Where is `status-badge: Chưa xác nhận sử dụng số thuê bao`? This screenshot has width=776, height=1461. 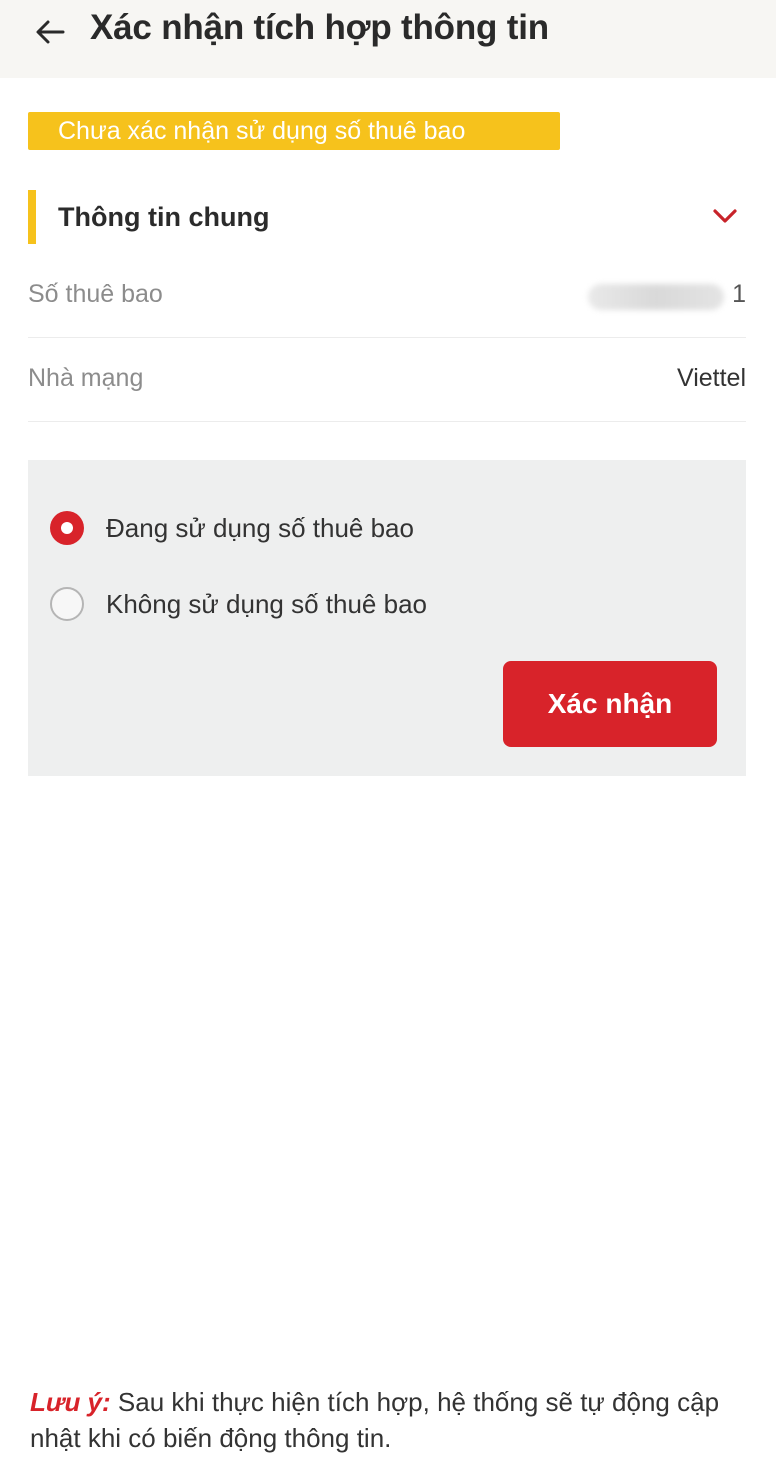
status-badge: Chưa xác nhận sử dụng số thuê bao is located at coordinates (294, 131).